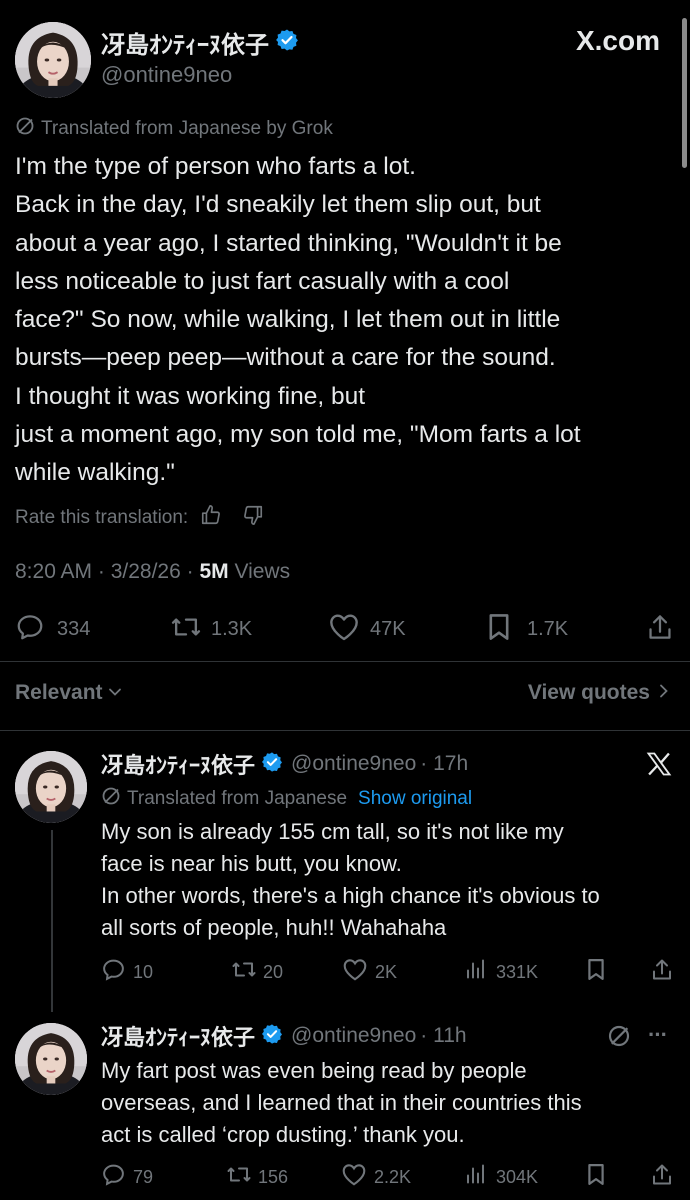 The image size is (690, 1200). What do you see at coordinates (444, 764) in the screenshot?
I see `post-time: · 17h` at bounding box center [444, 764].